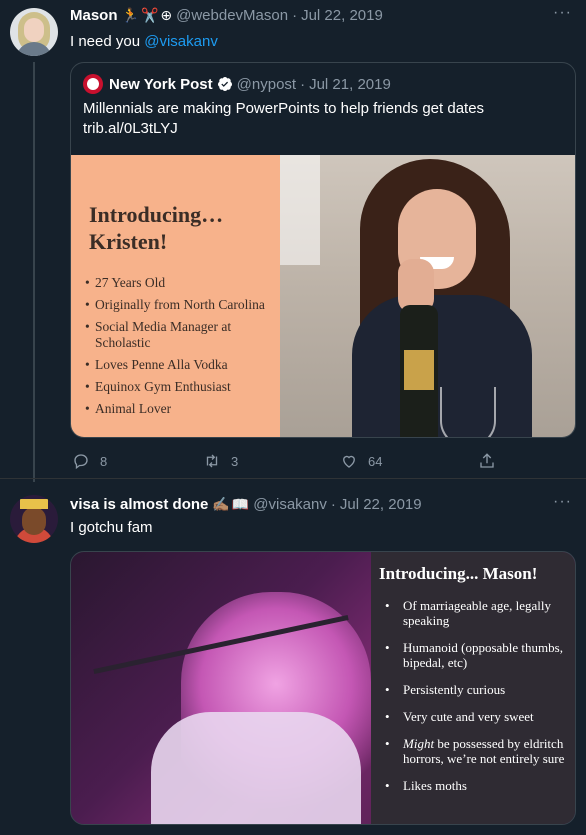 This screenshot has width=586, height=835. What do you see at coordinates (300, 210) in the screenshot?
I see `wall-highlight` at bounding box center [300, 210].